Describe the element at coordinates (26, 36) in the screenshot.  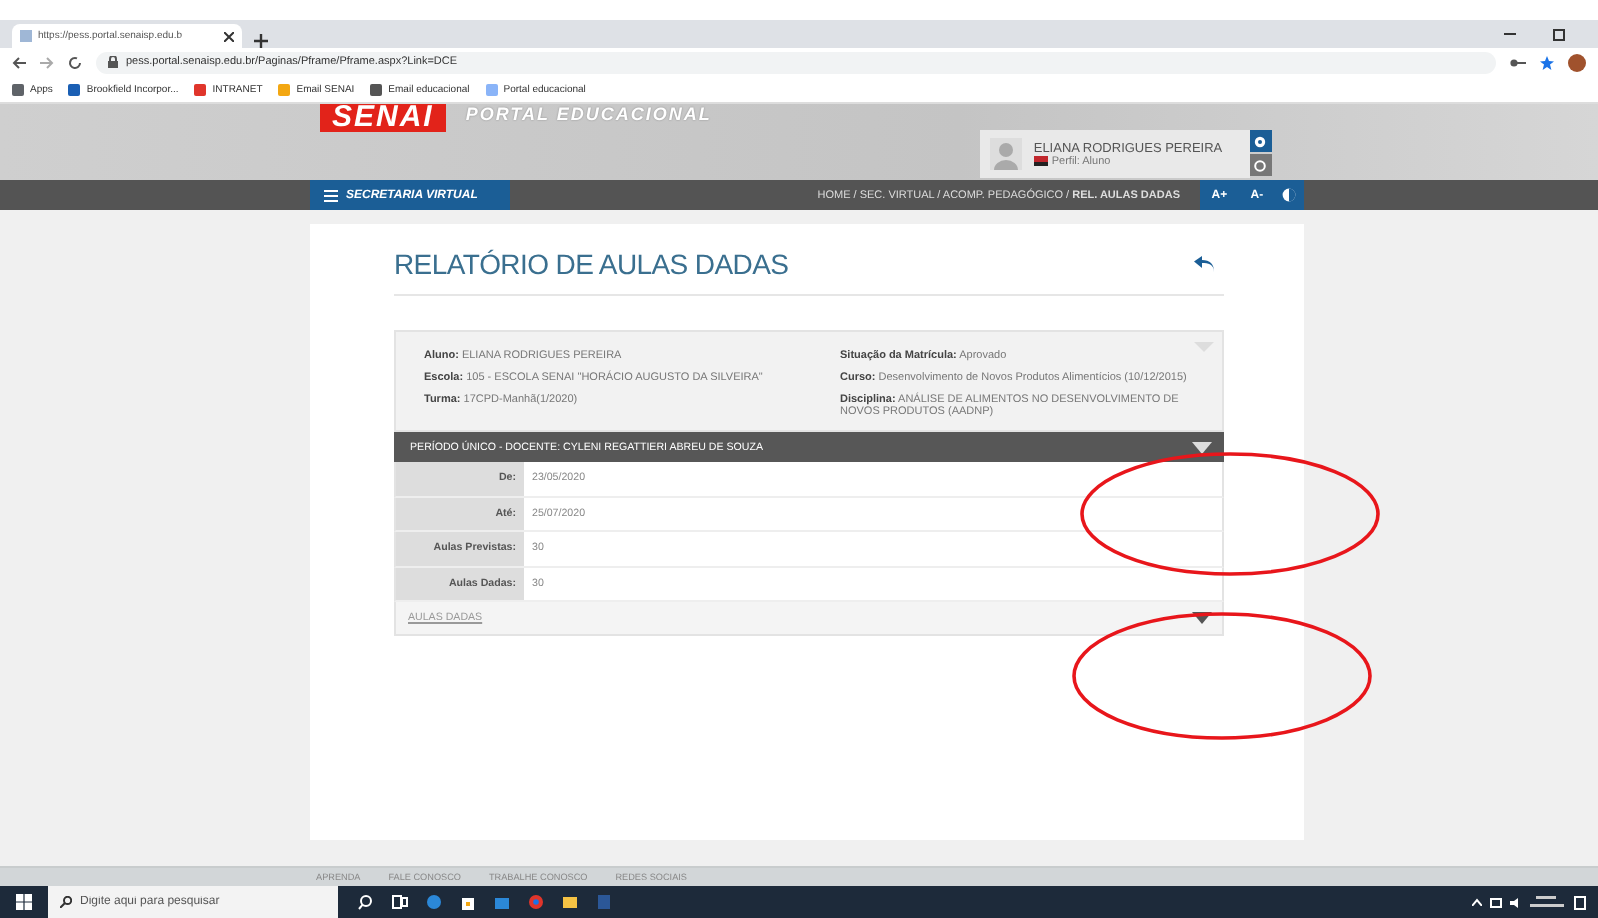
I see `page-icon` at that location.